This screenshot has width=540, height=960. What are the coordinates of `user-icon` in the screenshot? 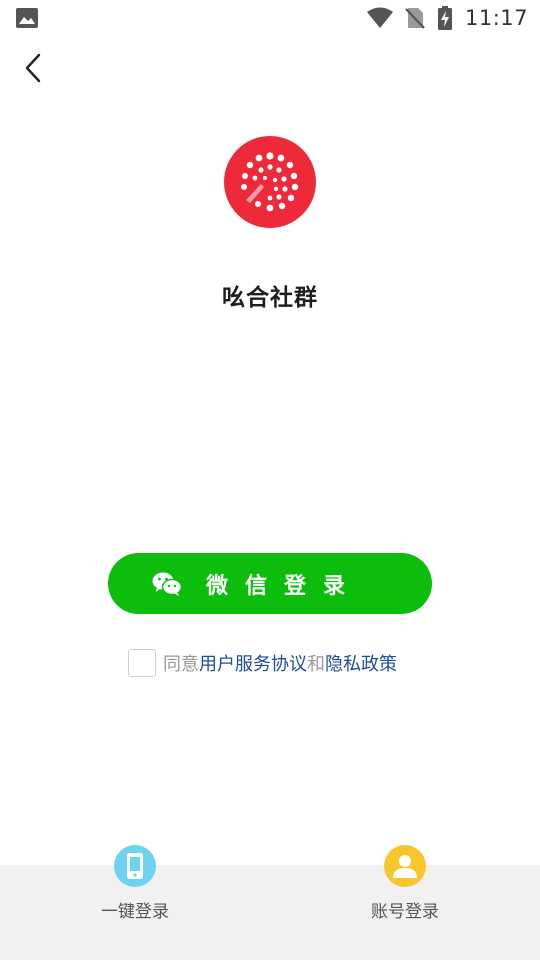 It's located at (405, 866).